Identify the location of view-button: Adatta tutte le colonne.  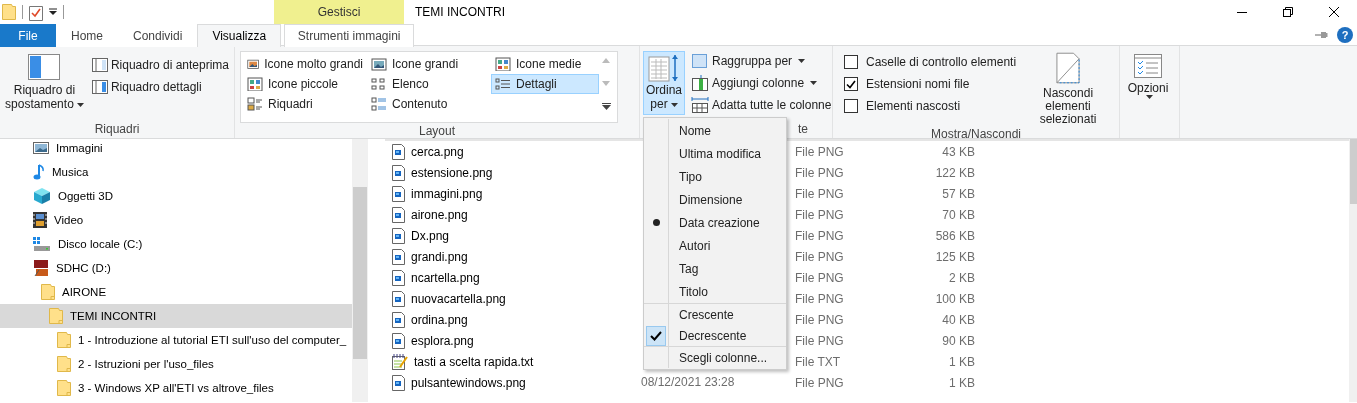
(761, 105).